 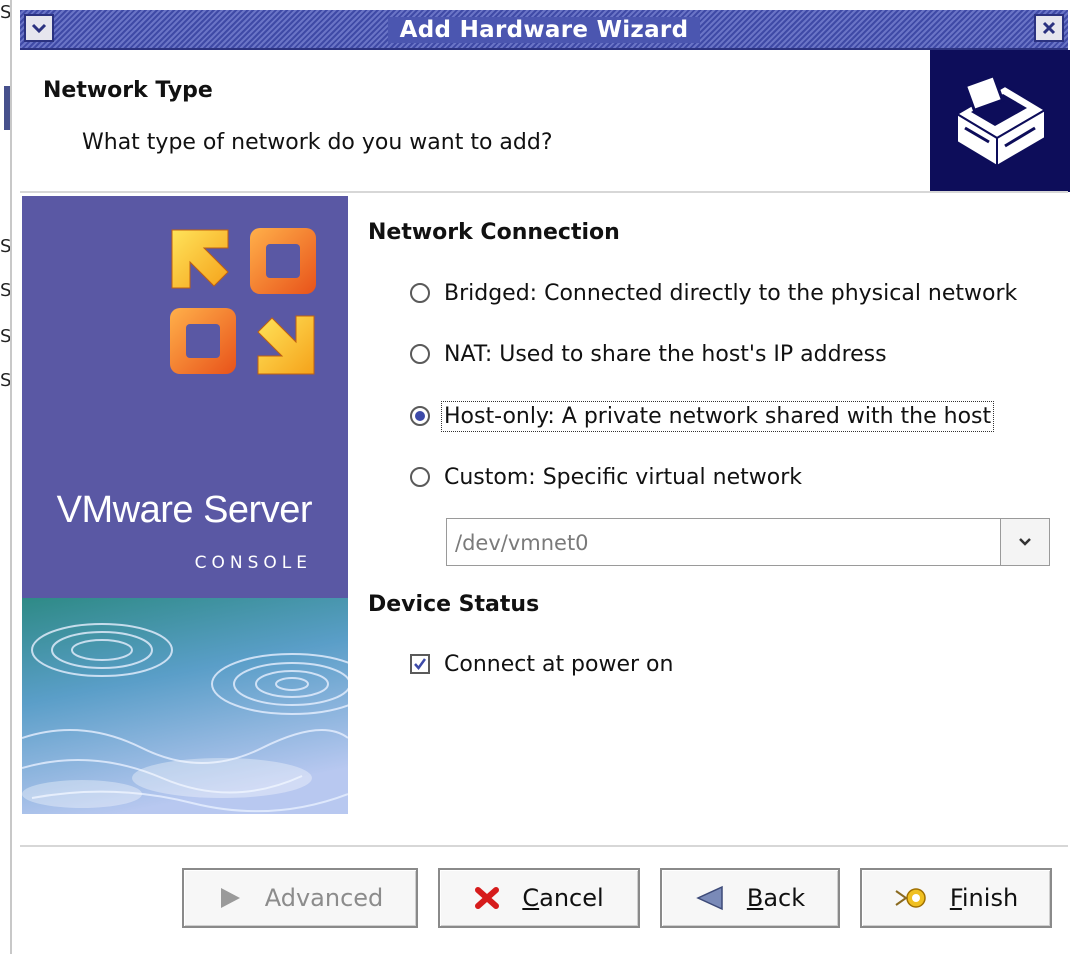 I want to click on checkbox, so click(x=420, y=664).